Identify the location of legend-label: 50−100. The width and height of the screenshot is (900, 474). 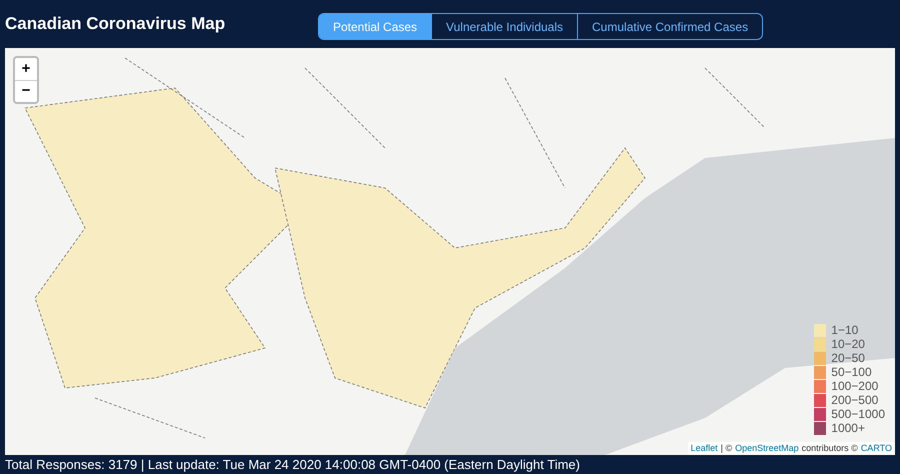
(851, 372).